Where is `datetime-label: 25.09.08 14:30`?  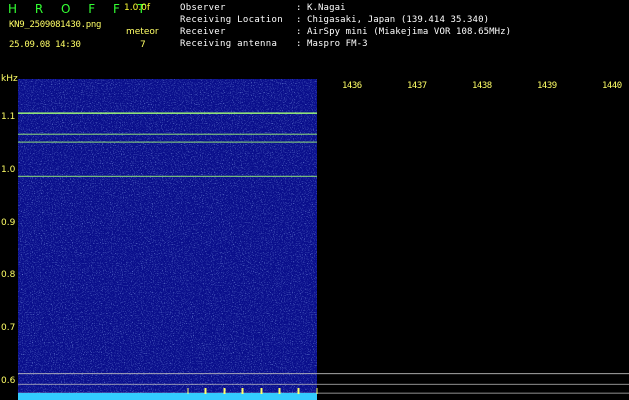 datetime-label: 25.09.08 14:30 is located at coordinates (45, 45).